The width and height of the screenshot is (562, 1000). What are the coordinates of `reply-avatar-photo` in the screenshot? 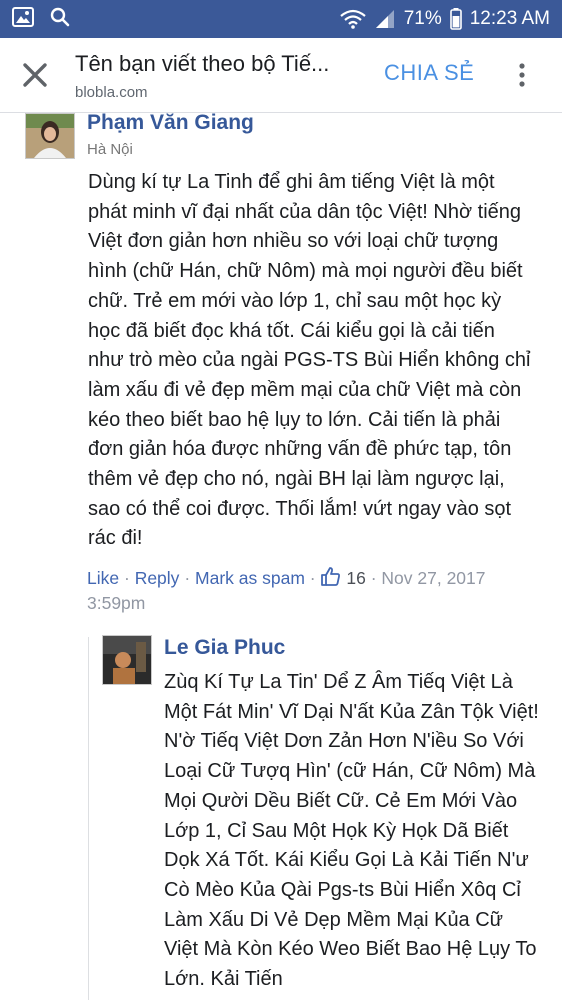 It's located at (127, 660).